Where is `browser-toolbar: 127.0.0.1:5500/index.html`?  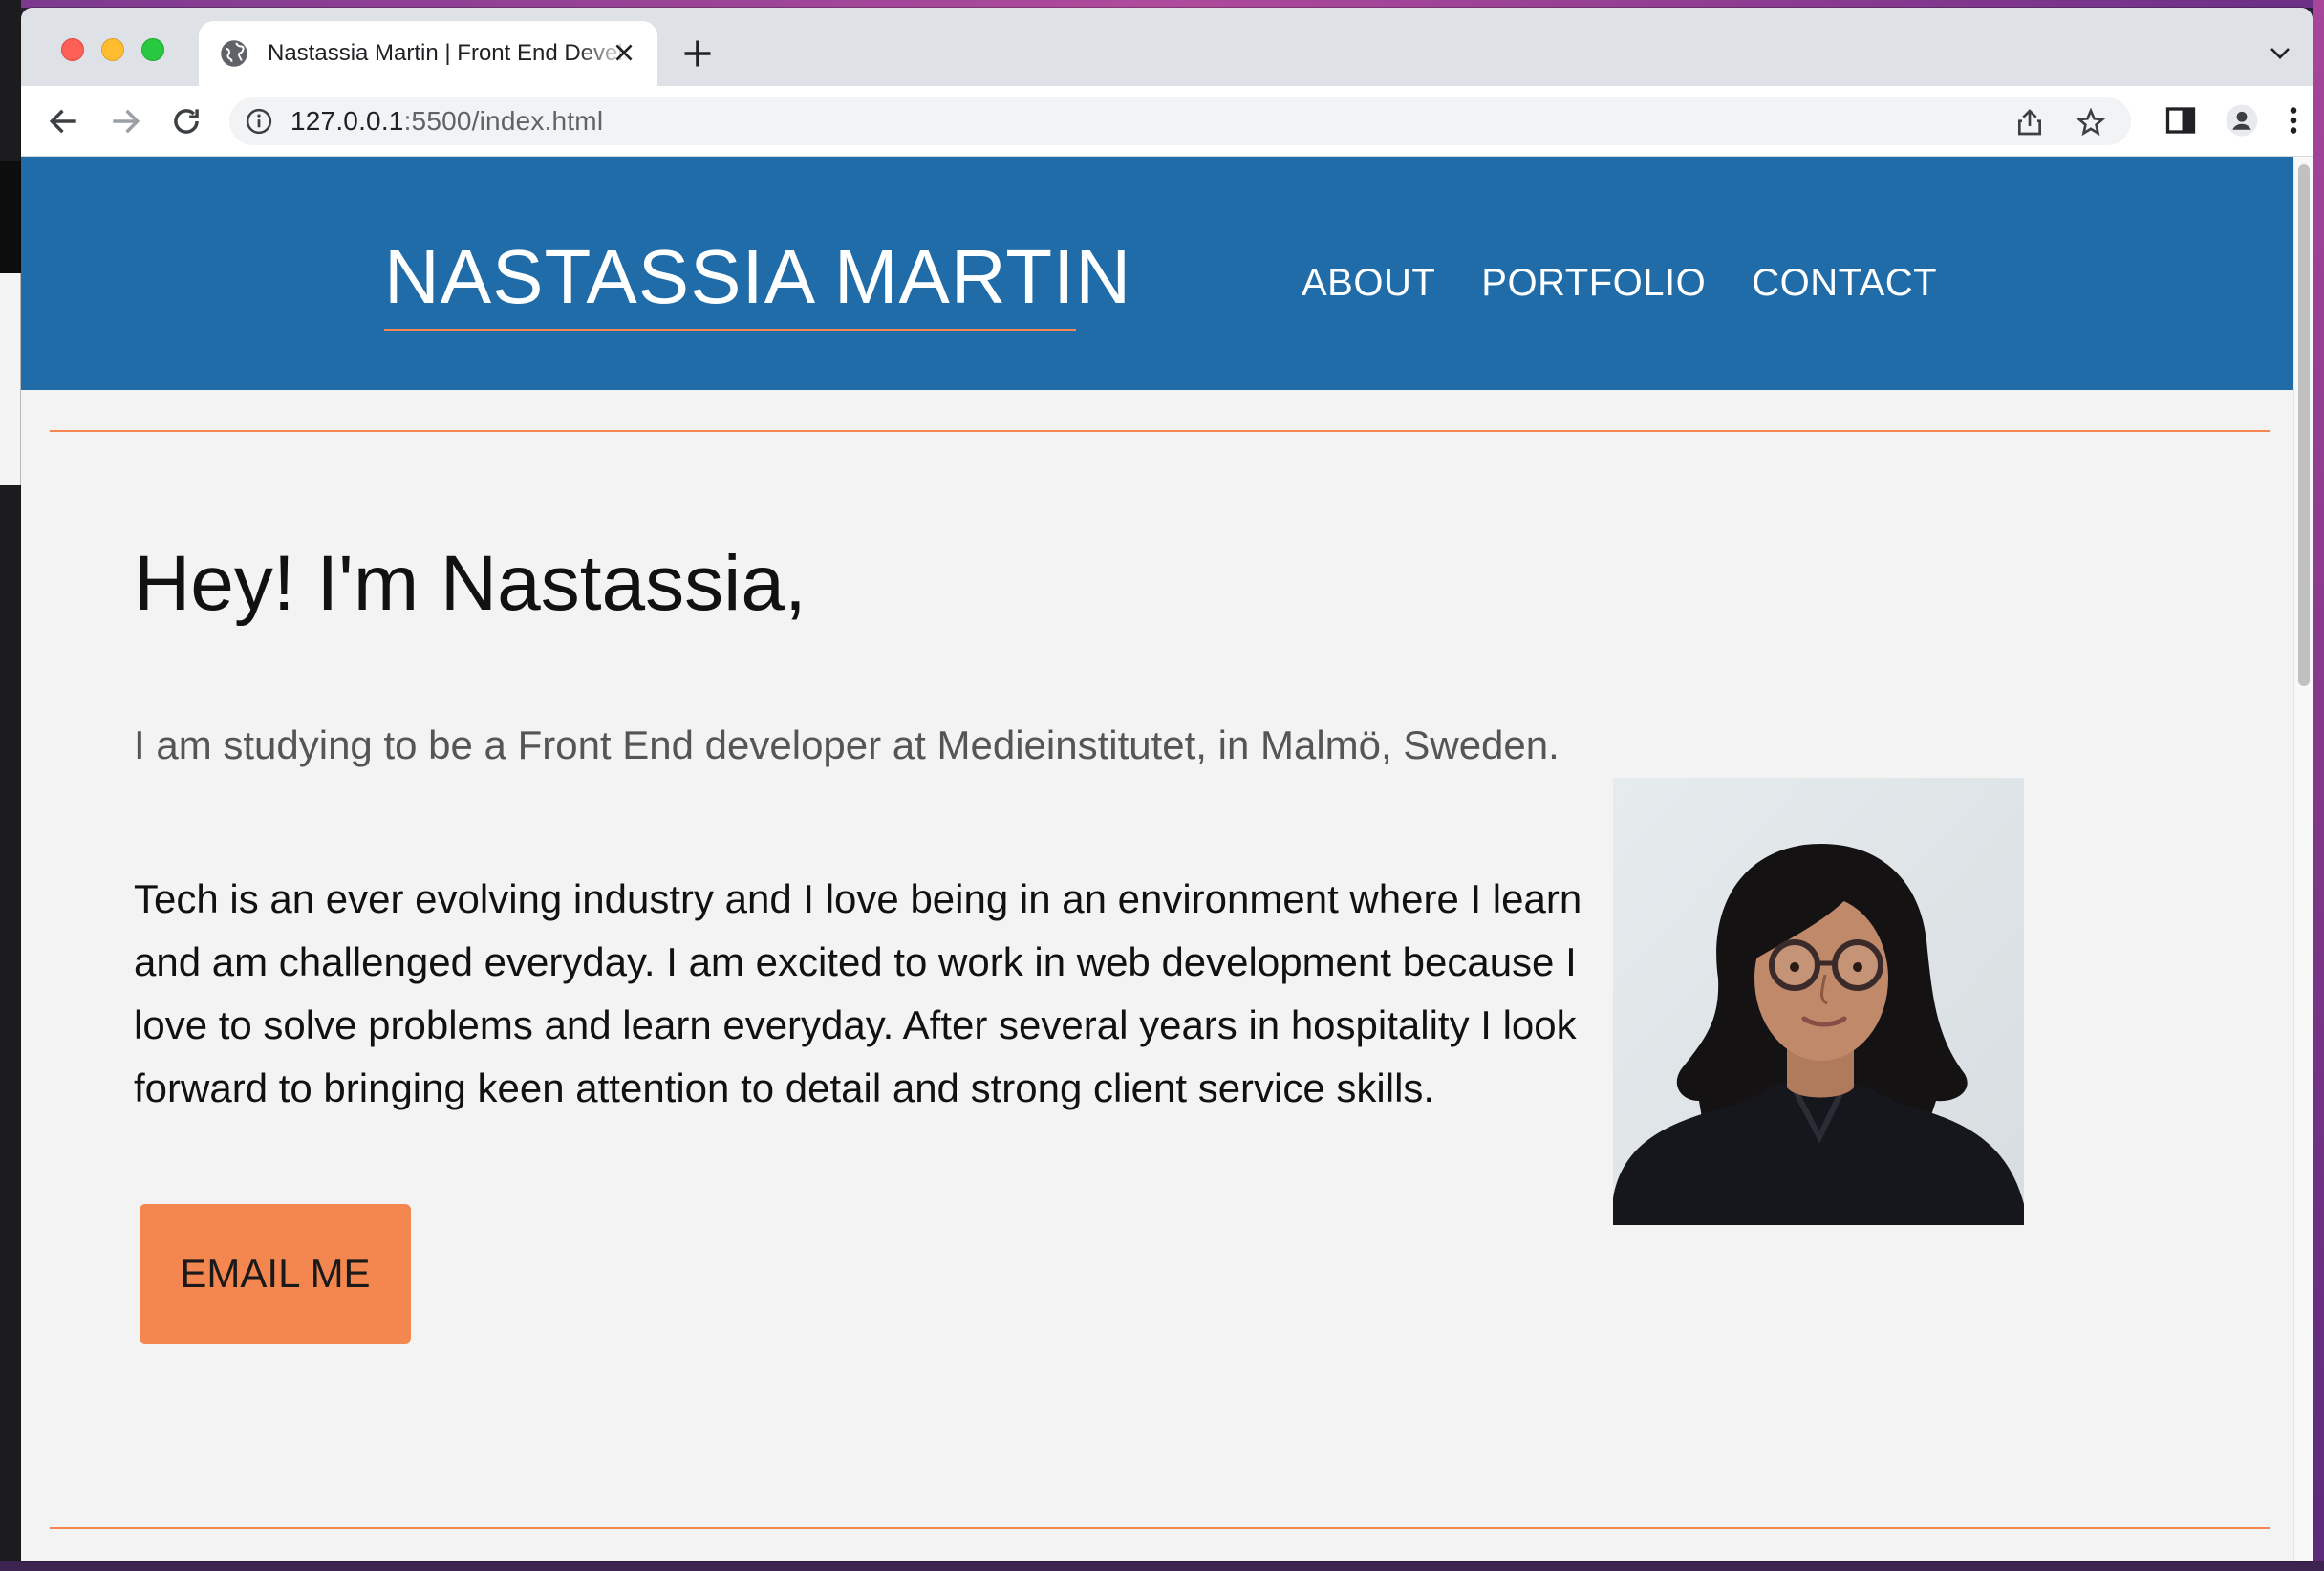 browser-toolbar: 127.0.0.1:5500/index.html is located at coordinates (1167, 122).